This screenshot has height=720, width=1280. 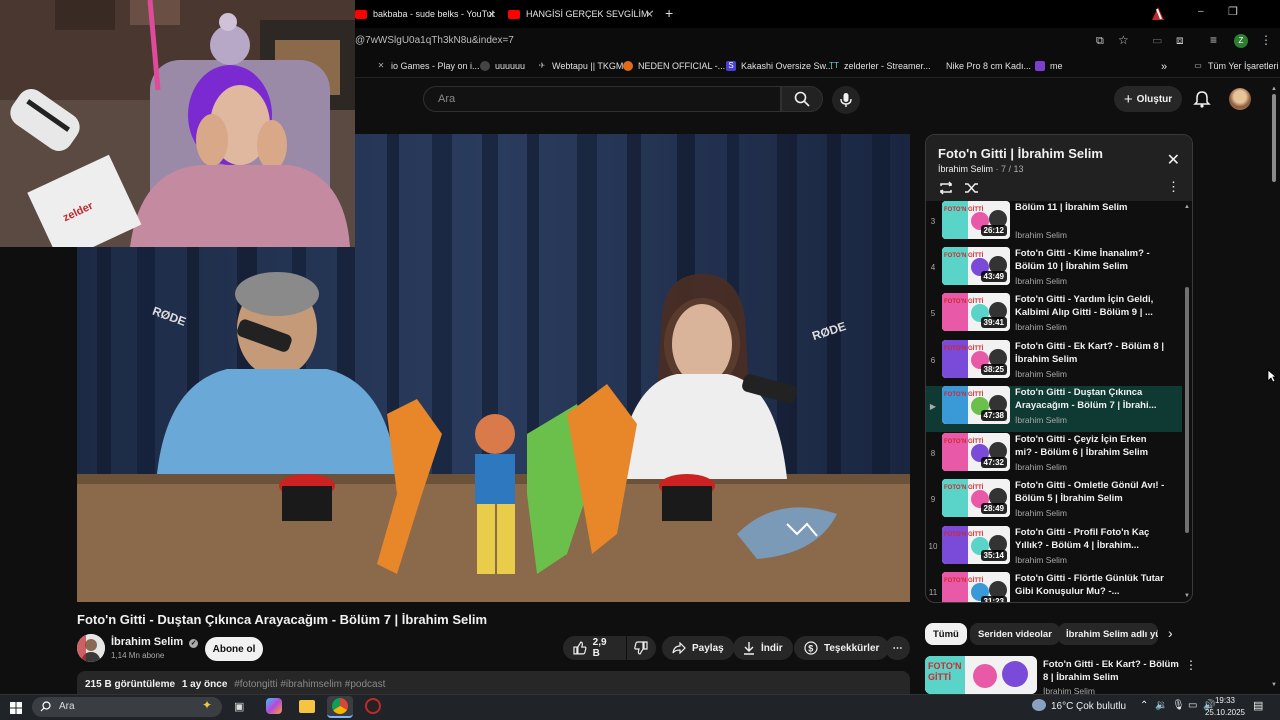 What do you see at coordinates (946, 188) in the screenshot?
I see `loop-icon` at bounding box center [946, 188].